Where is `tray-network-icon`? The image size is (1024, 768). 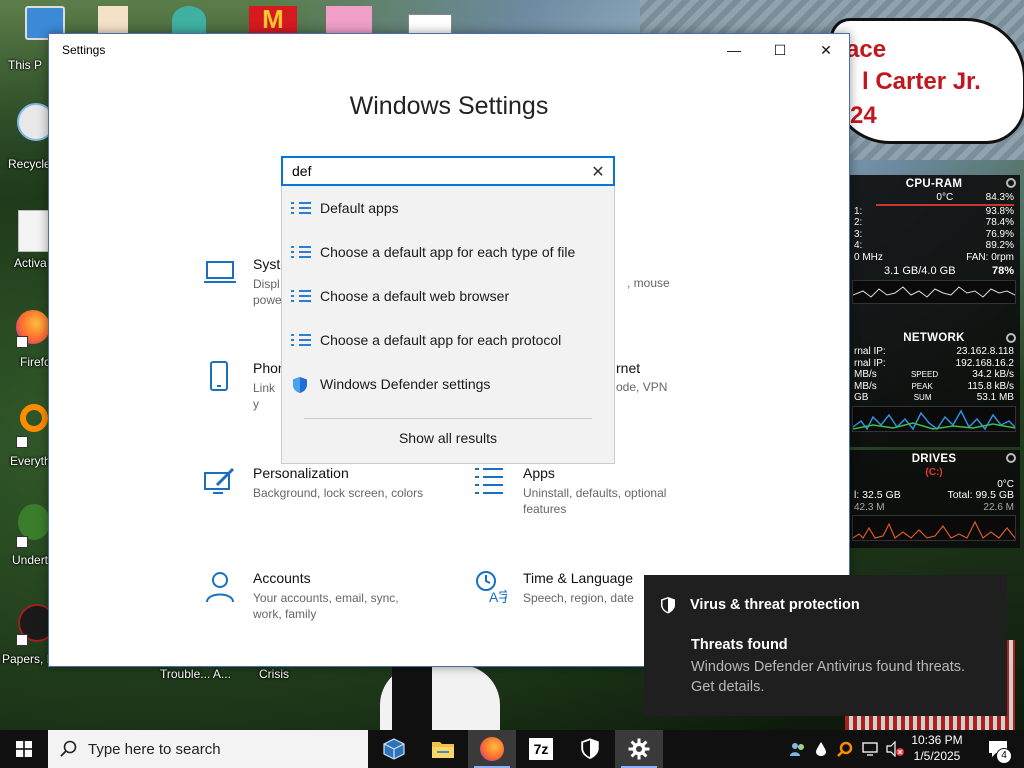
tray-network-icon is located at coordinates (870, 749).